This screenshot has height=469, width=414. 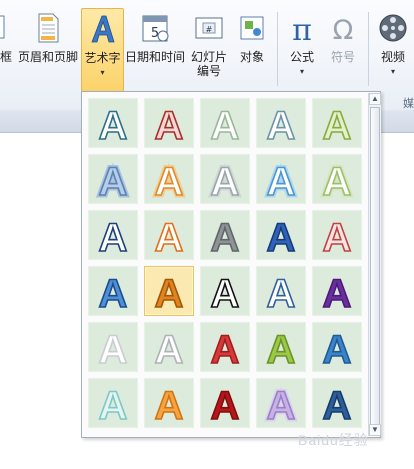 I want to click on wordart-style-1-2: A, so click(x=169, y=123).